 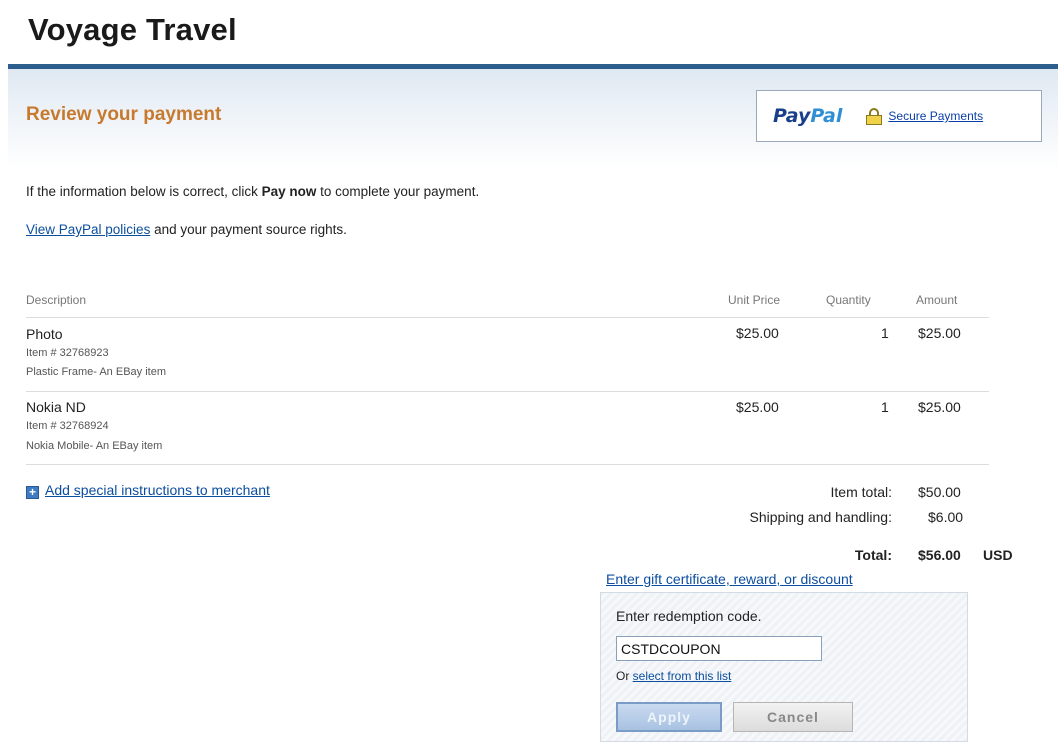 What do you see at coordinates (719, 648) in the screenshot?
I see `redemption-code-input` at bounding box center [719, 648].